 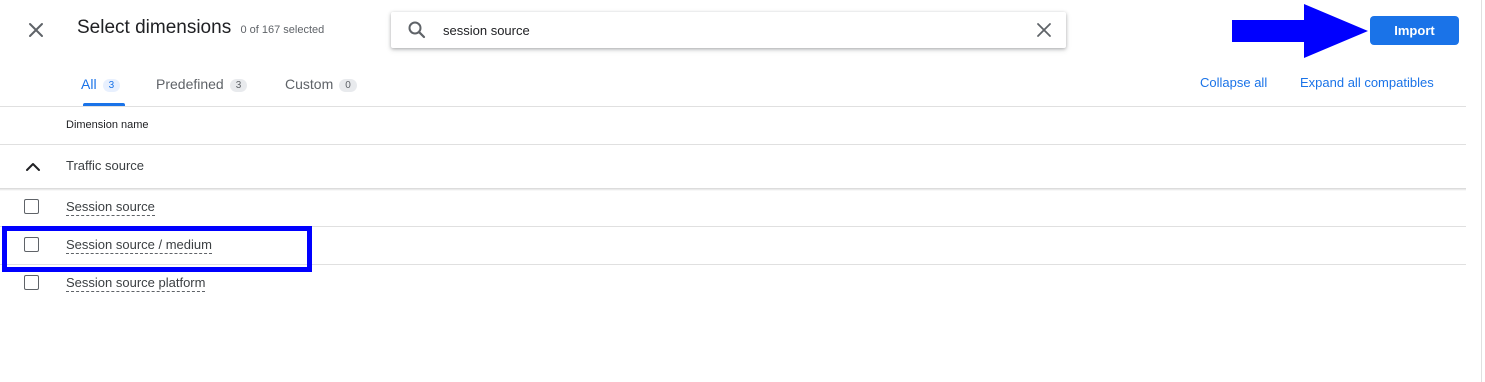 I want to click on tab-custom: Custom 0, so click(x=321, y=86).